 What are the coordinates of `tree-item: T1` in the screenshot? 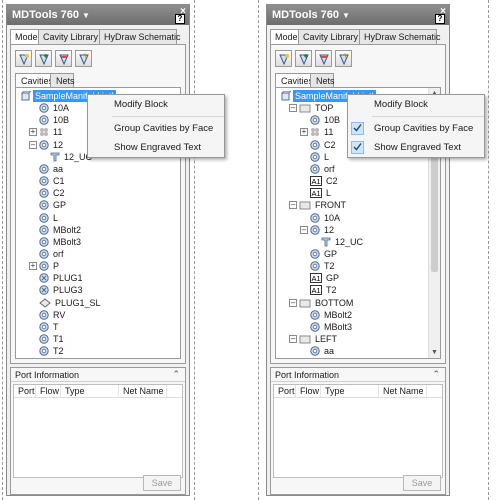 It's located at (52, 339).